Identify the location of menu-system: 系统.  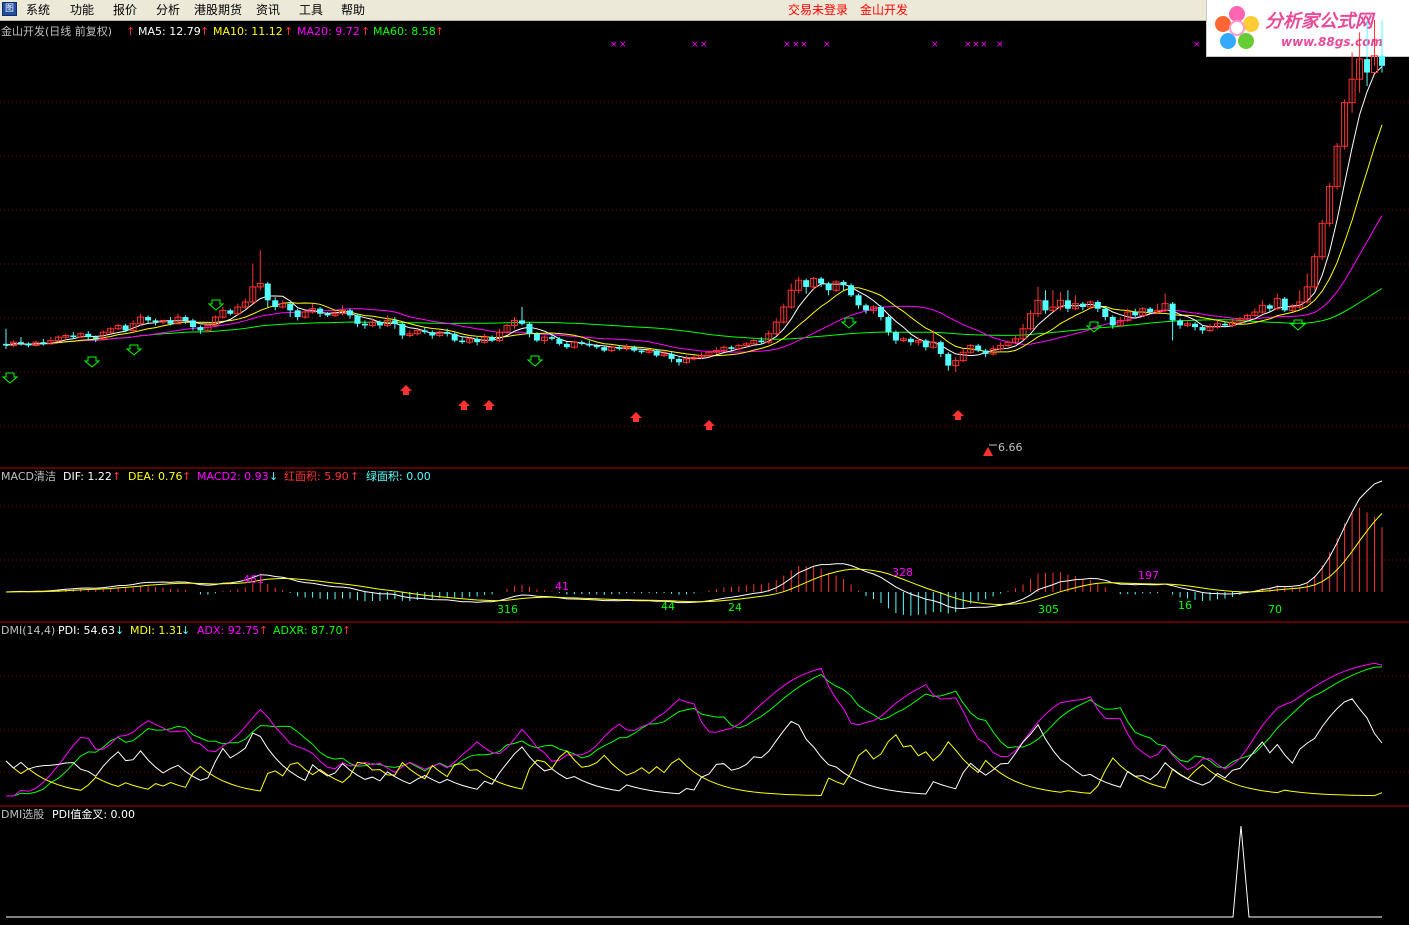
(38, 10).